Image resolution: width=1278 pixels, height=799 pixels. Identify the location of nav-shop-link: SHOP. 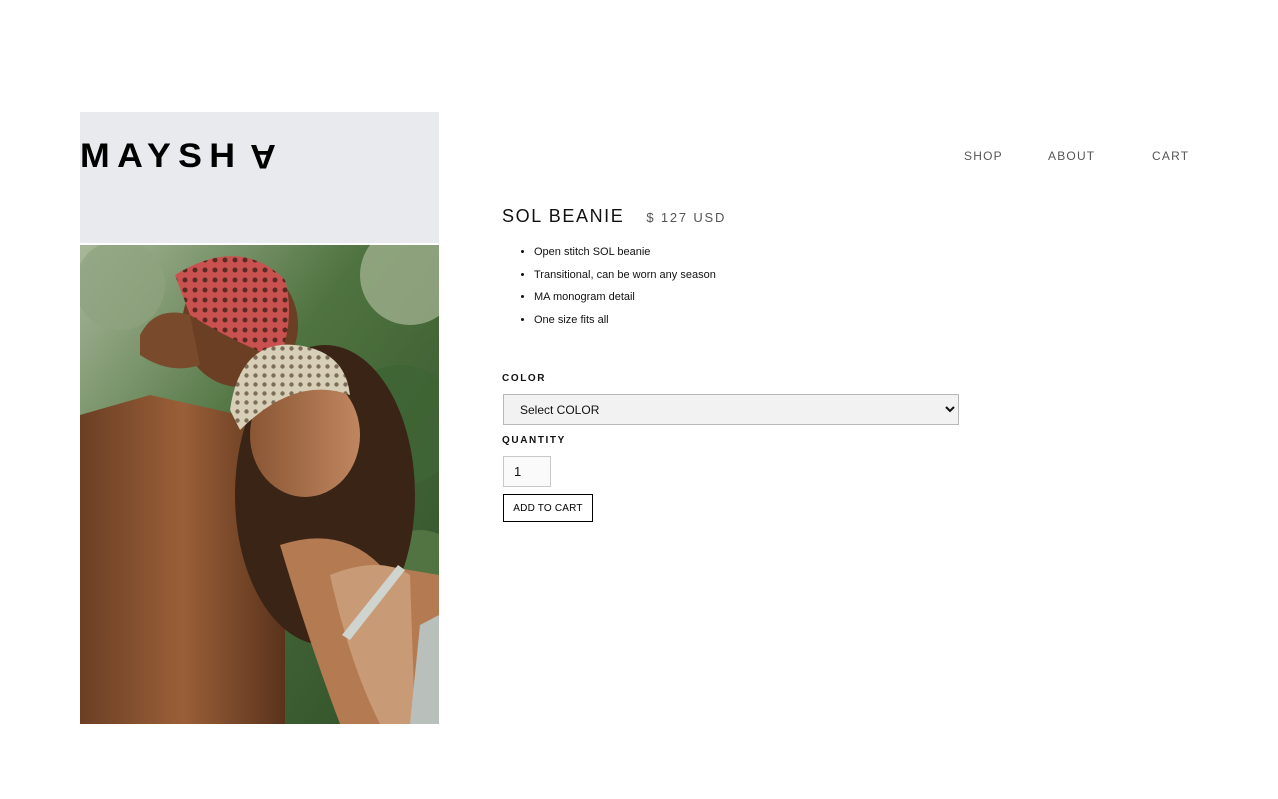
(983, 156).